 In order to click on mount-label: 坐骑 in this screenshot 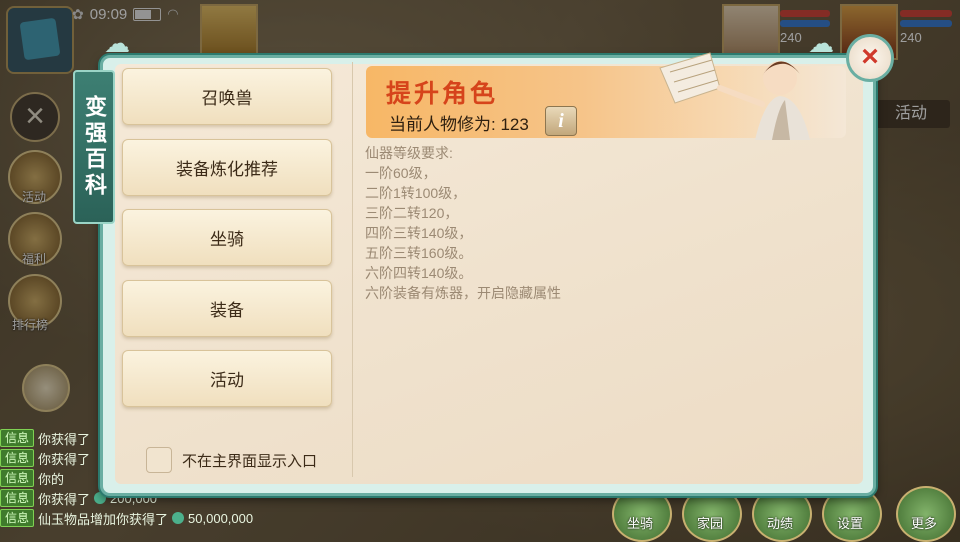, I will do `click(639, 523)`.